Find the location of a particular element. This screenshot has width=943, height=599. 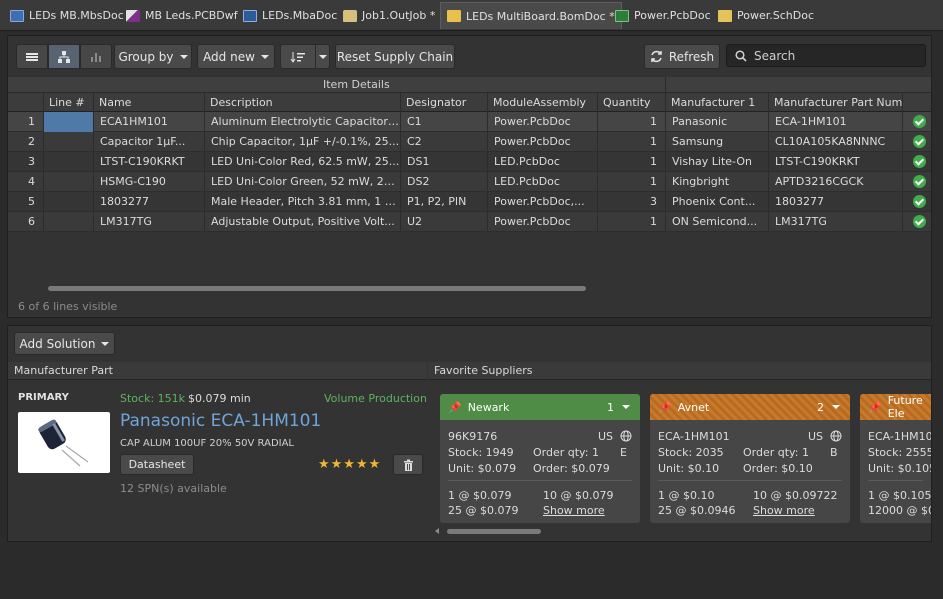

tab-power-schdoc: Power.SchDoc is located at coordinates (766, 15).